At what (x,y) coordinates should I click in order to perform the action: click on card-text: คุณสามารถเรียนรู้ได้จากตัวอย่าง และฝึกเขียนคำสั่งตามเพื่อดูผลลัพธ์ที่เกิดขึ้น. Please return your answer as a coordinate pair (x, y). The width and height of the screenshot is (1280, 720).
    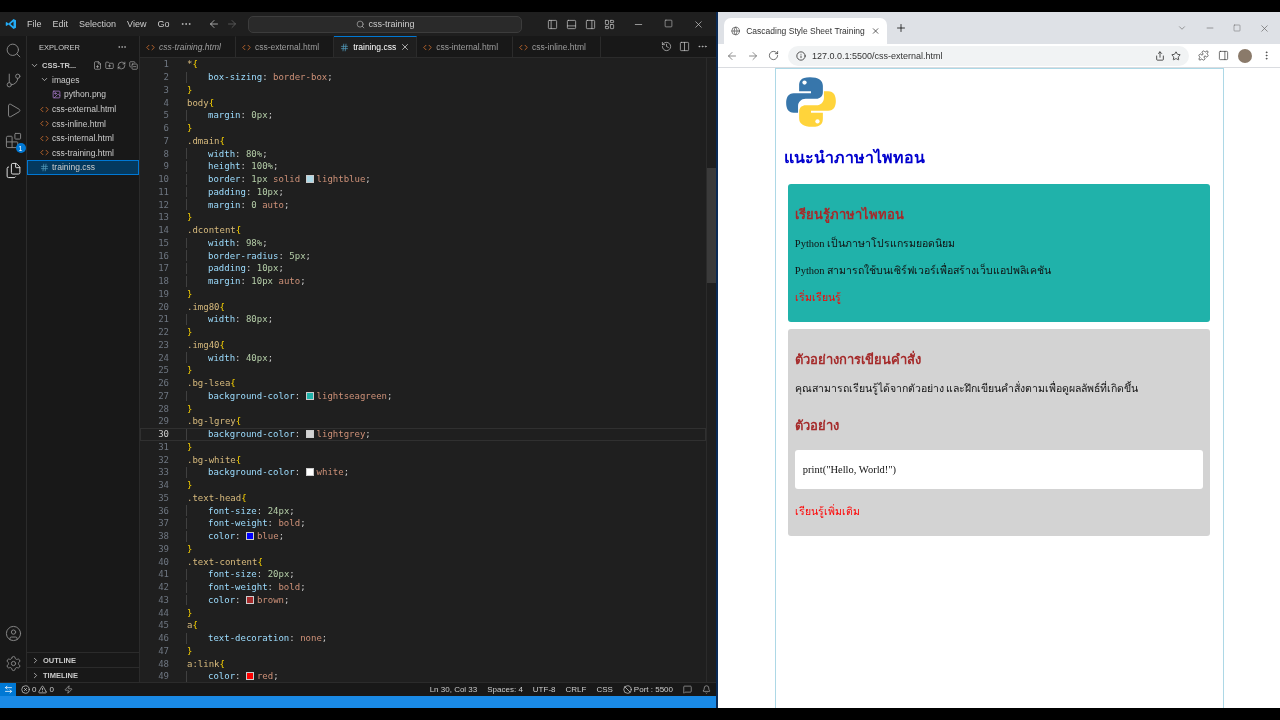
    Looking at the image, I should click on (966, 388).